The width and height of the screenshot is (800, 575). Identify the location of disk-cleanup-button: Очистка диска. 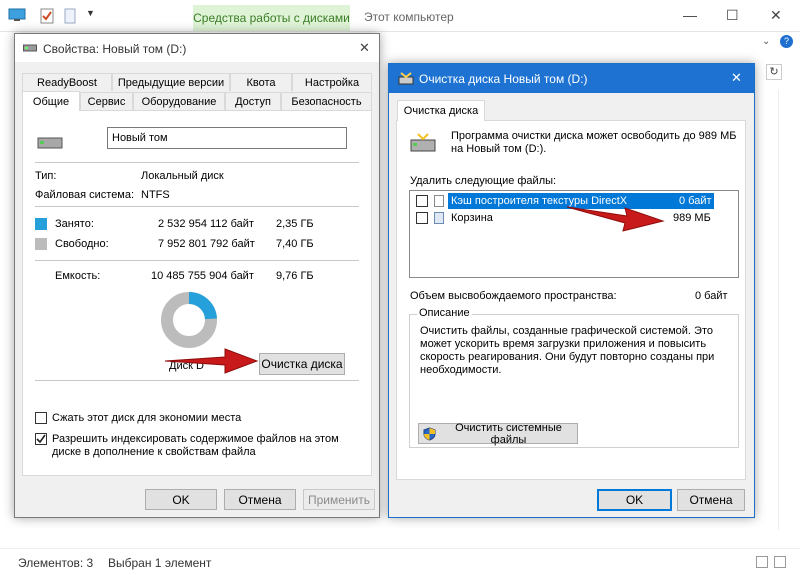
(302, 364).